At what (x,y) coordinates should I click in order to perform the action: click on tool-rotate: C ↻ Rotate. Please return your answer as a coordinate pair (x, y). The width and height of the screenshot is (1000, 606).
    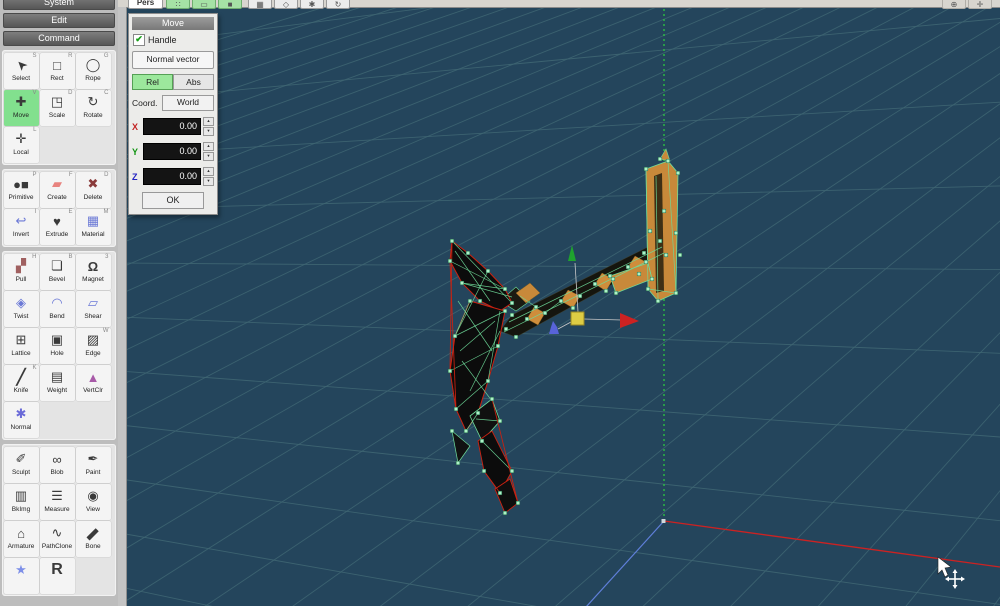
    Looking at the image, I should click on (93, 107).